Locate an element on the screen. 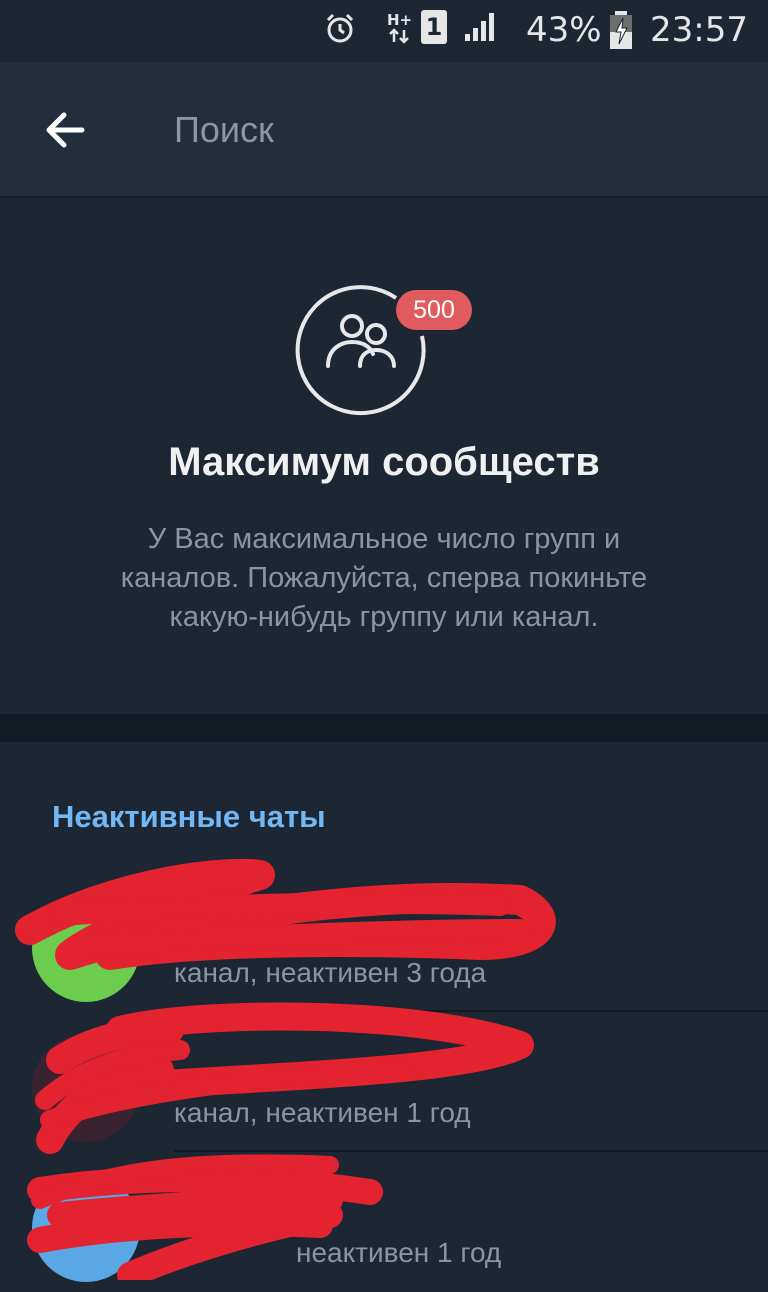  battery-percent: 43% is located at coordinates (564, 30).